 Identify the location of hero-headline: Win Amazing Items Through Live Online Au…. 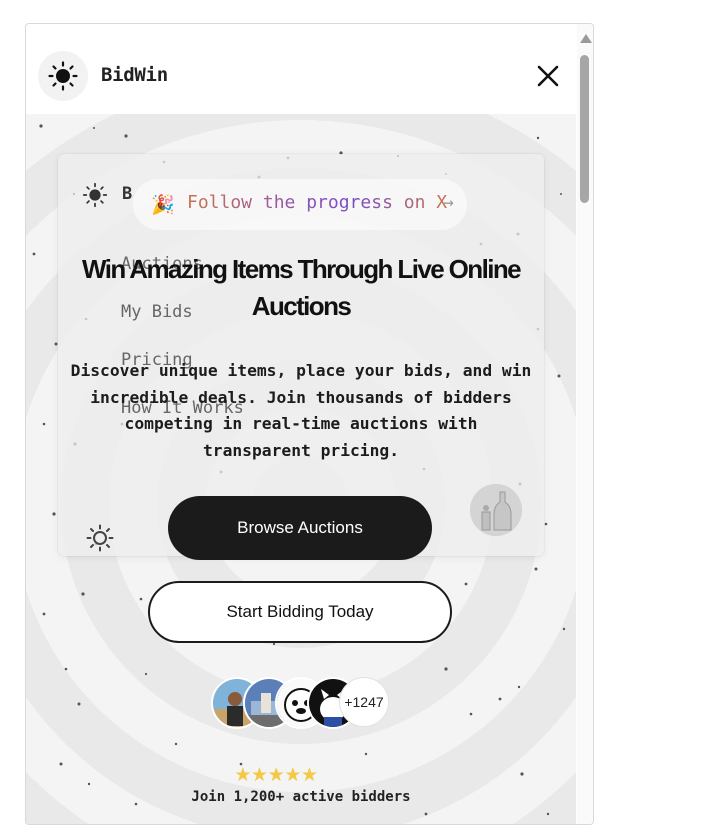
(302, 287).